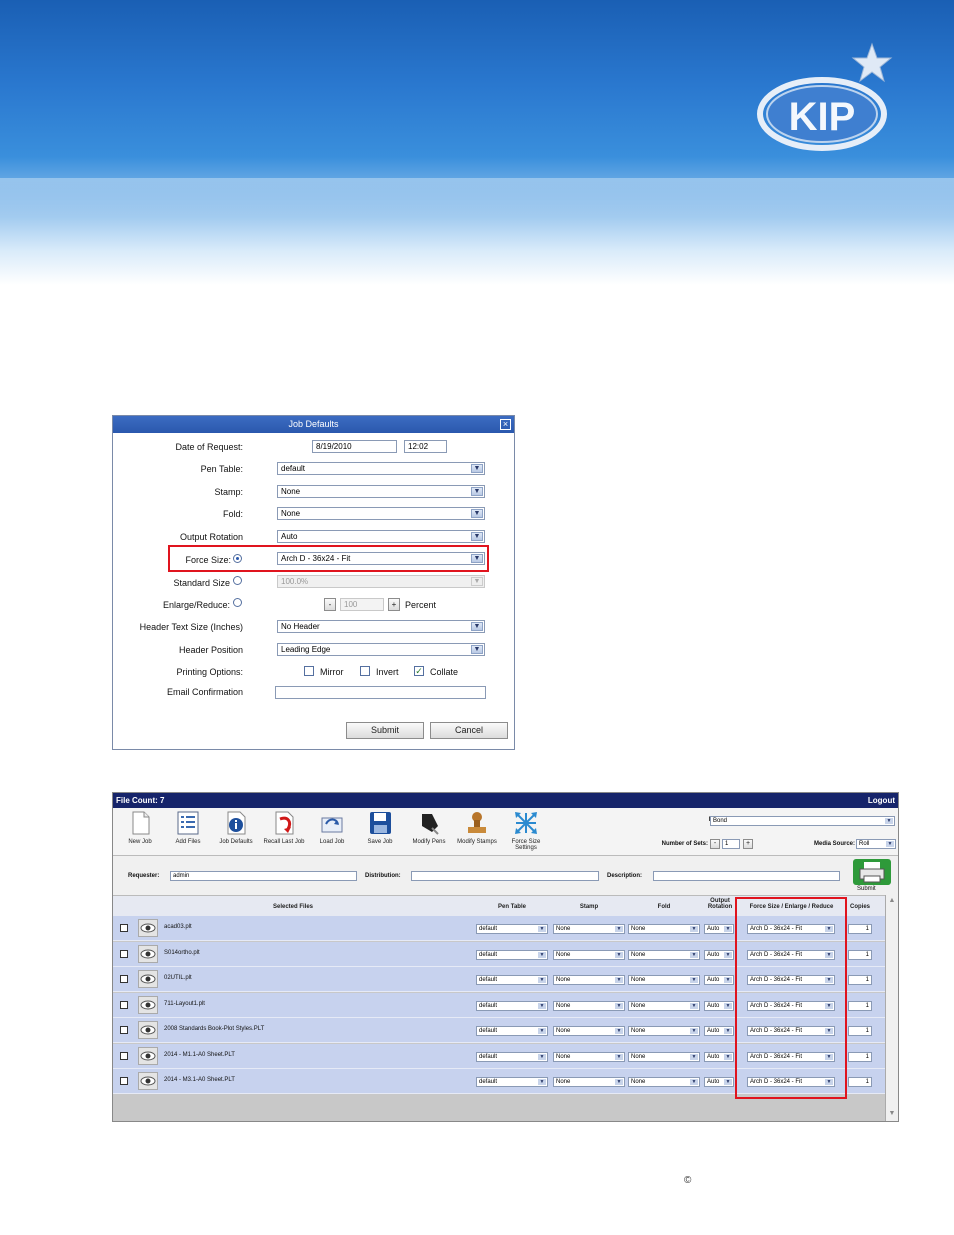 This screenshot has width=954, height=1235. What do you see at coordinates (381, 626) in the screenshot?
I see `header-text-size-select: No Header ▼` at bounding box center [381, 626].